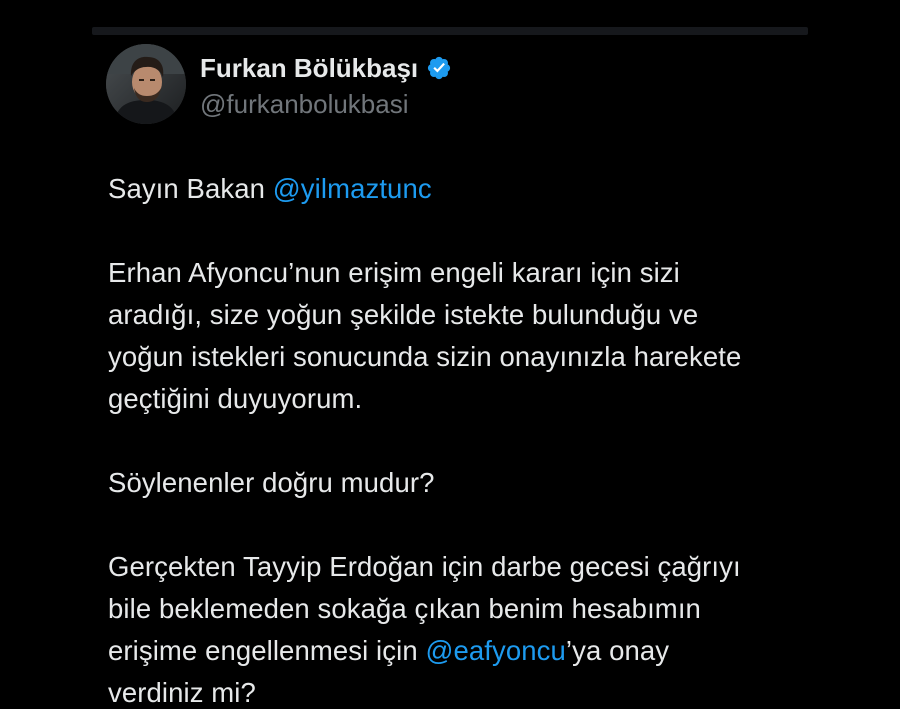  Describe the element at coordinates (304, 104) in the screenshot. I see `author-handle: @furkanbolukbasi` at that location.